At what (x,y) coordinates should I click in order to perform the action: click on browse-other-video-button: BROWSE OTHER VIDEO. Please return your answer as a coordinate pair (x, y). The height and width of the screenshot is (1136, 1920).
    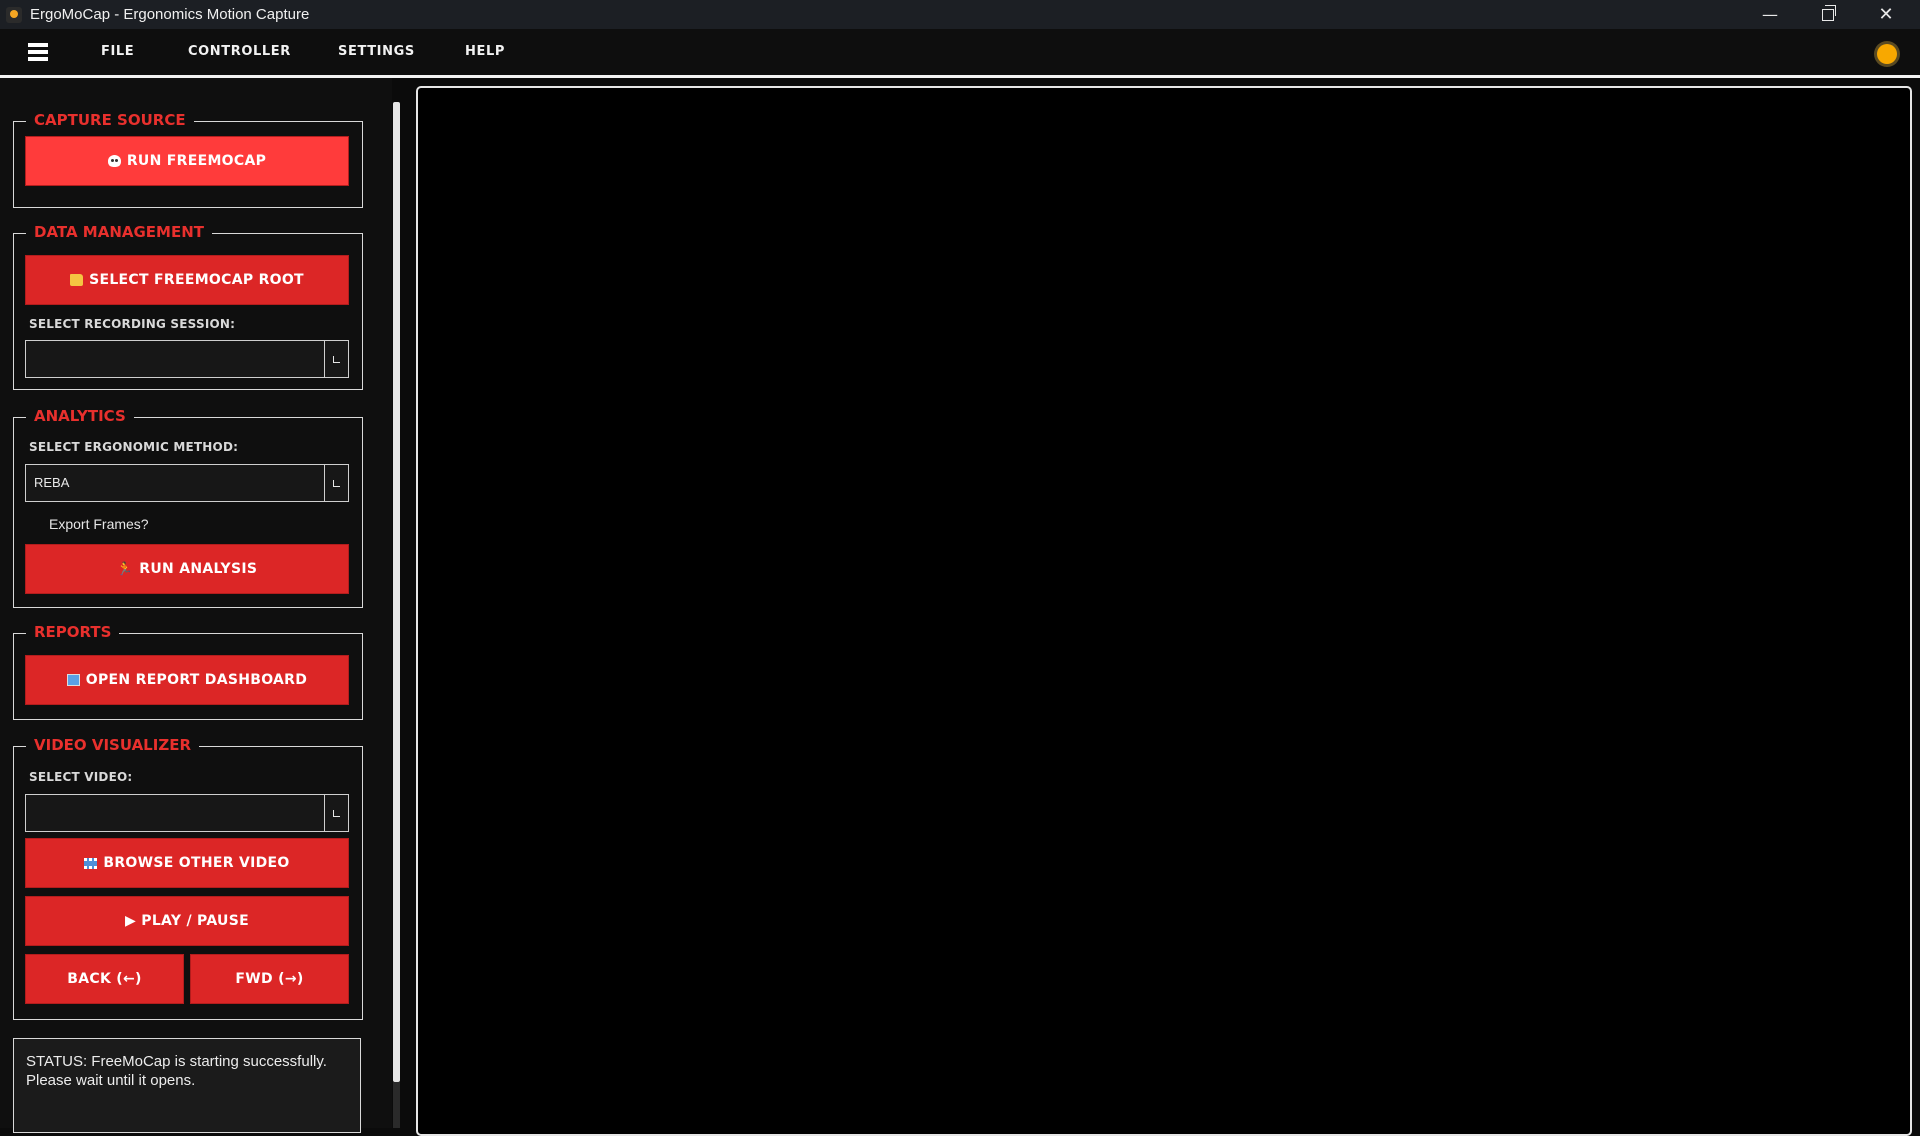
    Looking at the image, I should click on (187, 863).